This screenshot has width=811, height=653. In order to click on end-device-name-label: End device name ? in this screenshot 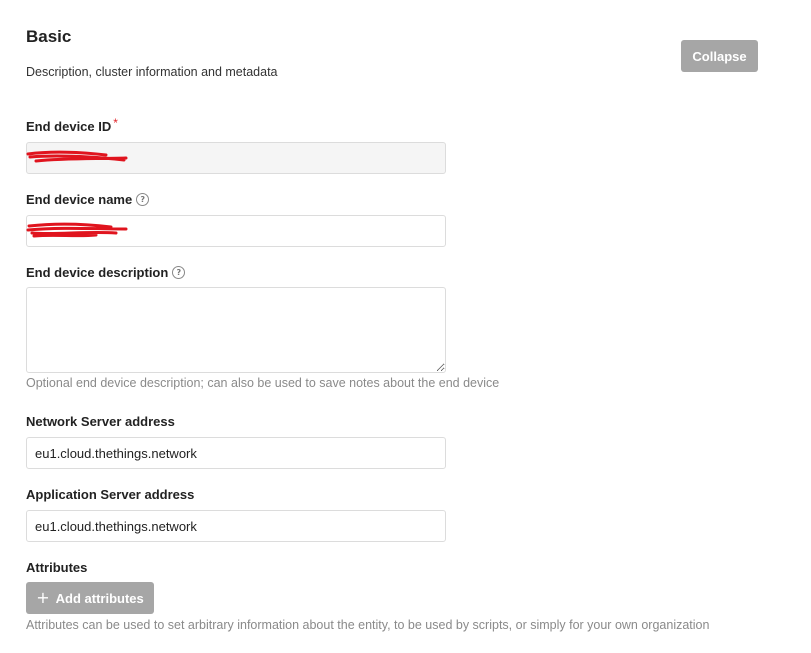, I will do `click(88, 199)`.